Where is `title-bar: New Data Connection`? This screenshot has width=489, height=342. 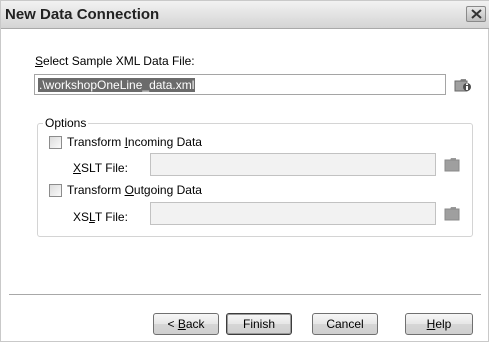
title-bar: New Data Connection is located at coordinates (245, 15).